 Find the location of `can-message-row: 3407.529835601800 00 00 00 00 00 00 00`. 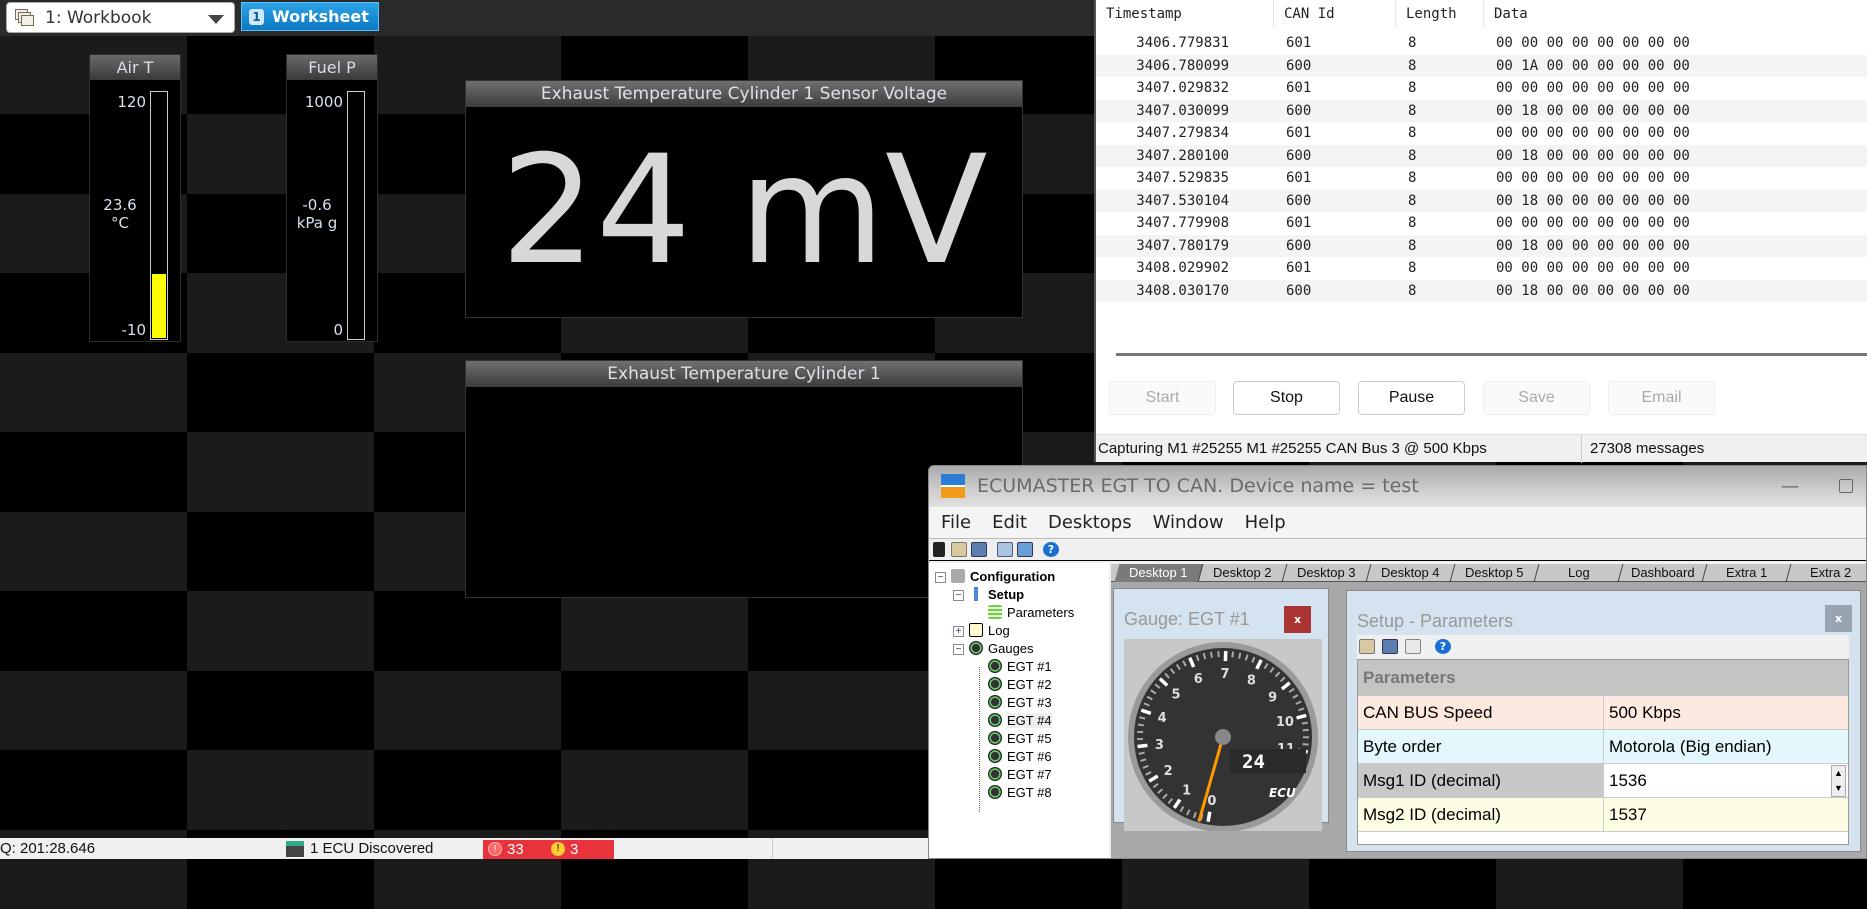

can-message-row: 3407.529835601800 00 00 00 00 00 00 00 is located at coordinates (1481, 178).